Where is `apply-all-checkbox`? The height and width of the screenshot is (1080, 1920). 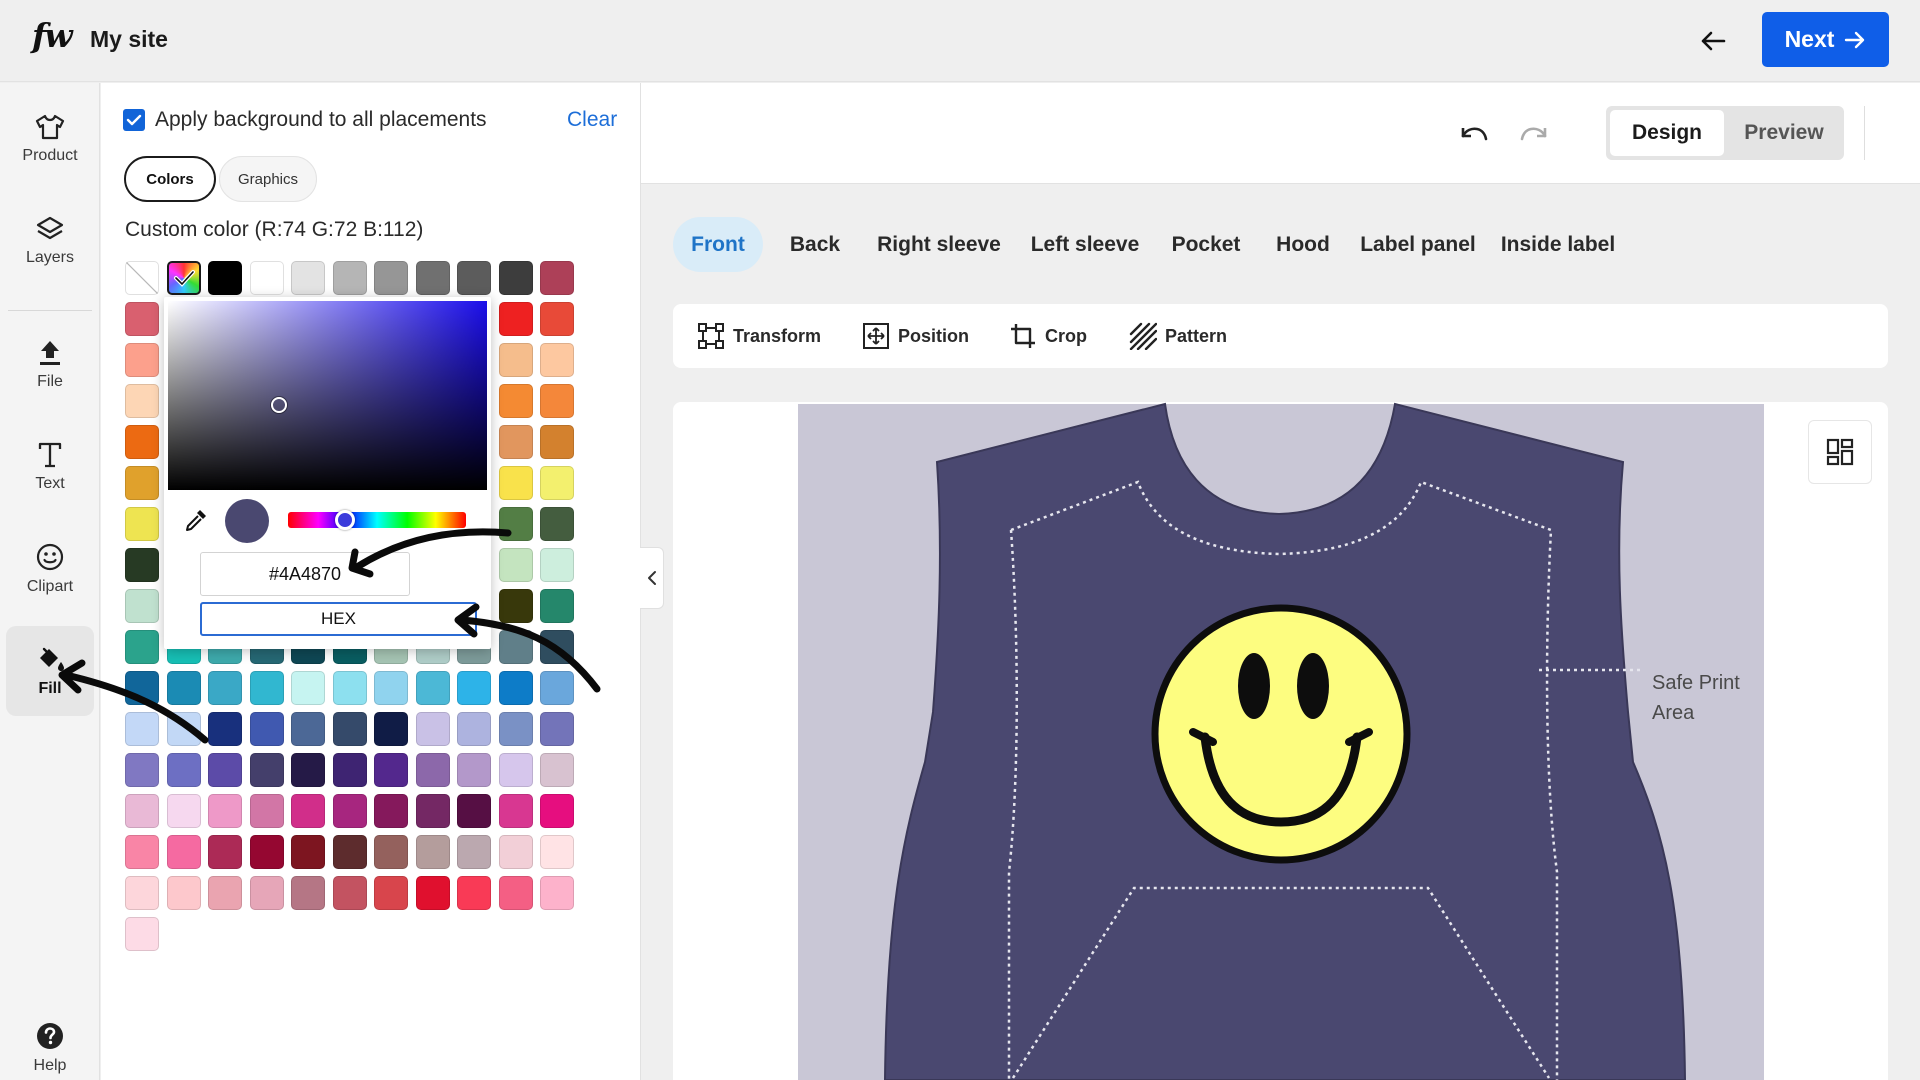 apply-all-checkbox is located at coordinates (134, 120).